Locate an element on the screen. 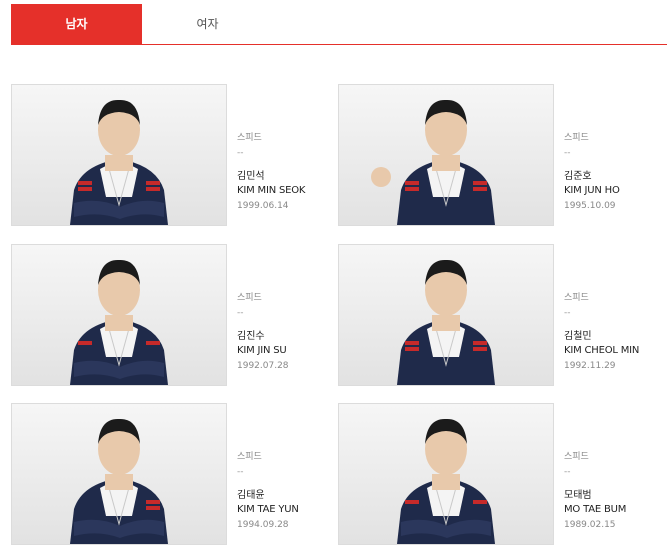 This screenshot has width=667, height=550. athlete-name-english: KIM TAE YUN is located at coordinates (268, 509).